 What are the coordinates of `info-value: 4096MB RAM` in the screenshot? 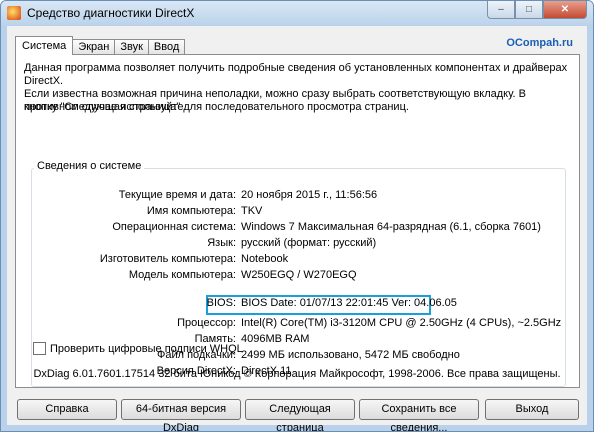 It's located at (275, 339).